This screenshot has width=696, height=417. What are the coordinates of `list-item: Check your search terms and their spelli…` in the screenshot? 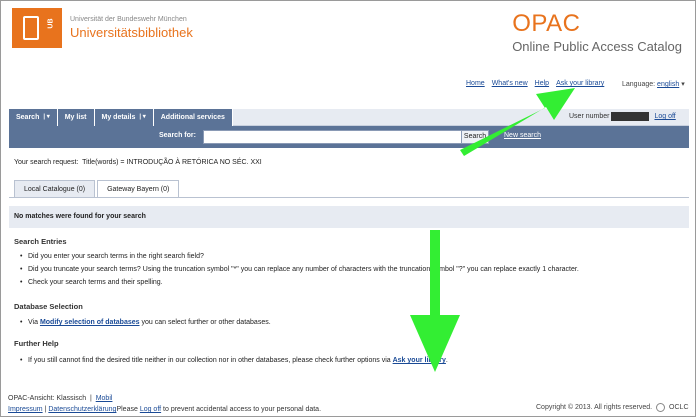 It's located at (299, 282).